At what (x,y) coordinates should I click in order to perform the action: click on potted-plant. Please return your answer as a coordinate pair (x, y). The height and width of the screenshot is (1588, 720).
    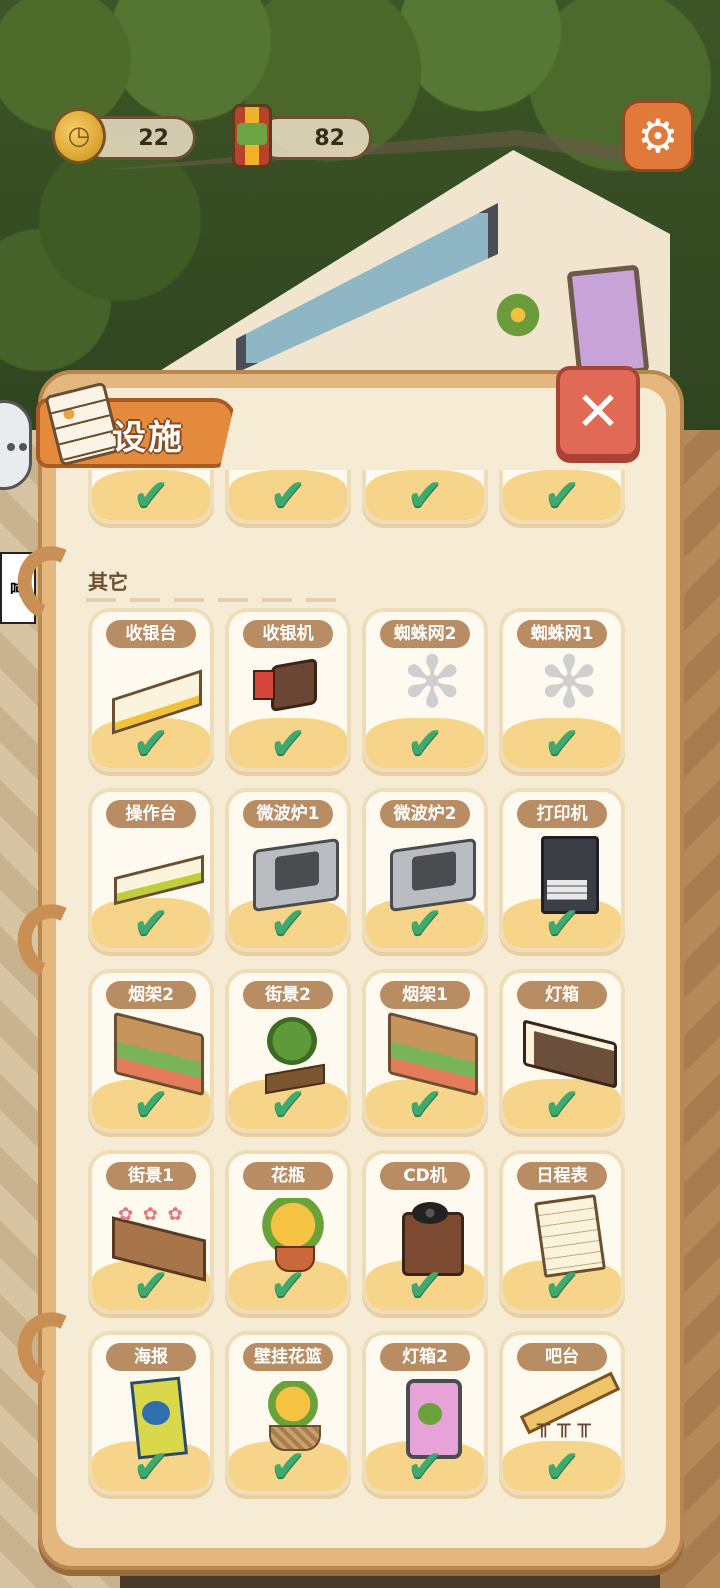
    Looking at the image, I should click on (518, 315).